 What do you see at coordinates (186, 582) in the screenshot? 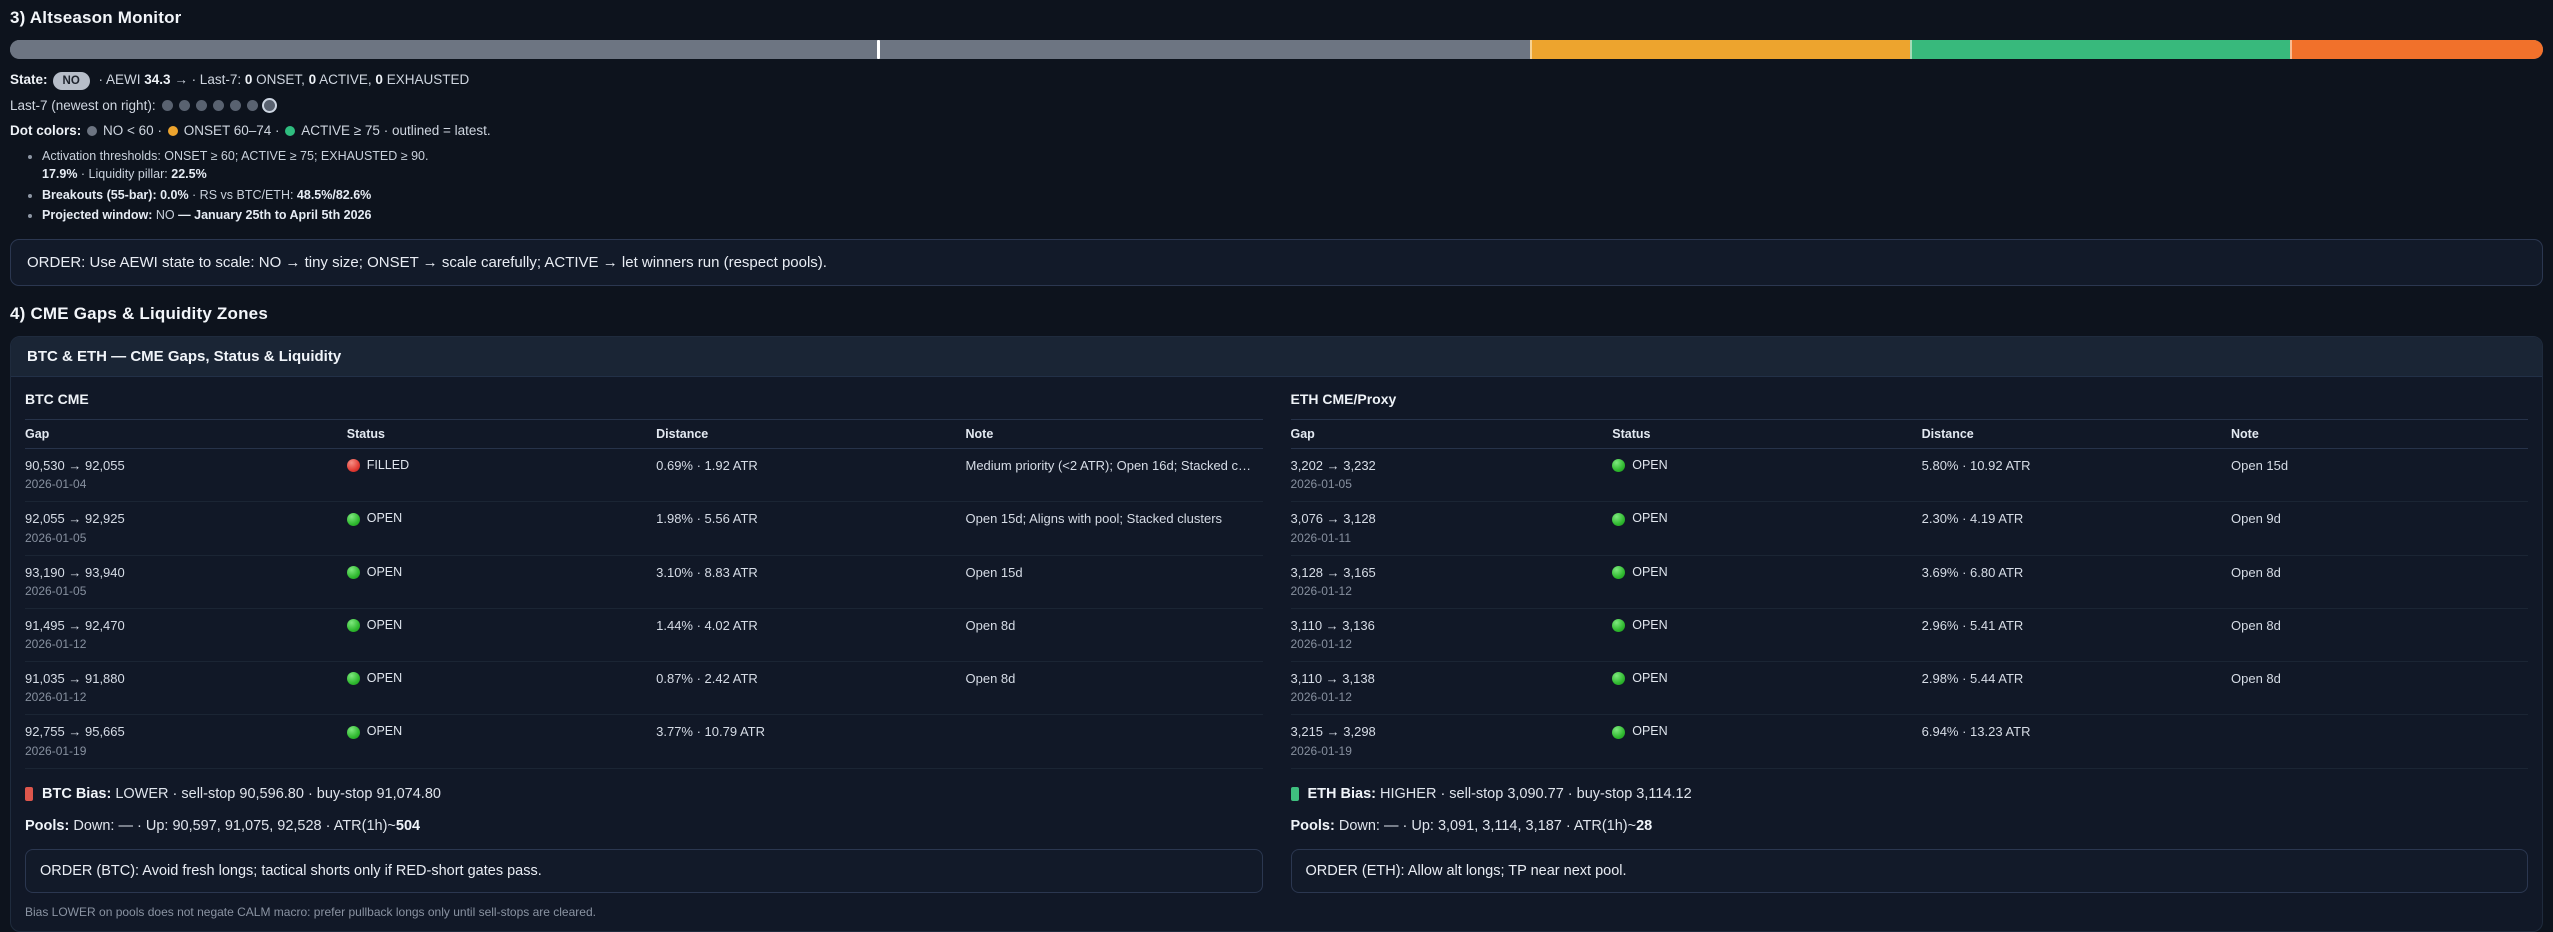
I see `gap-cell: 93,190 → 93,940 2026-01-05` at bounding box center [186, 582].